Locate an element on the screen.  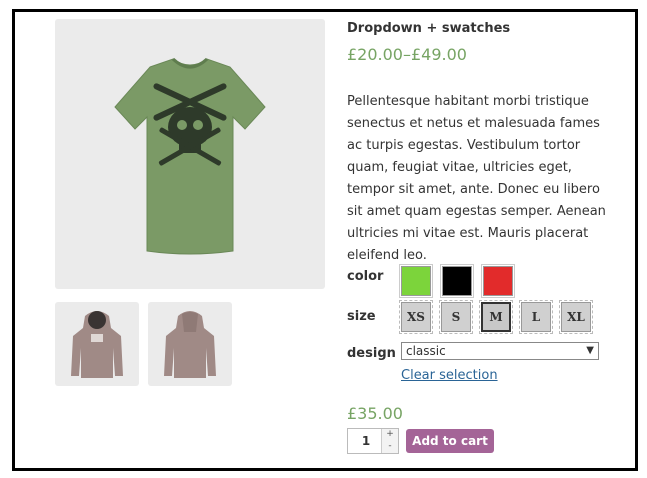
design-select: classic ▼ is located at coordinates (500, 351).